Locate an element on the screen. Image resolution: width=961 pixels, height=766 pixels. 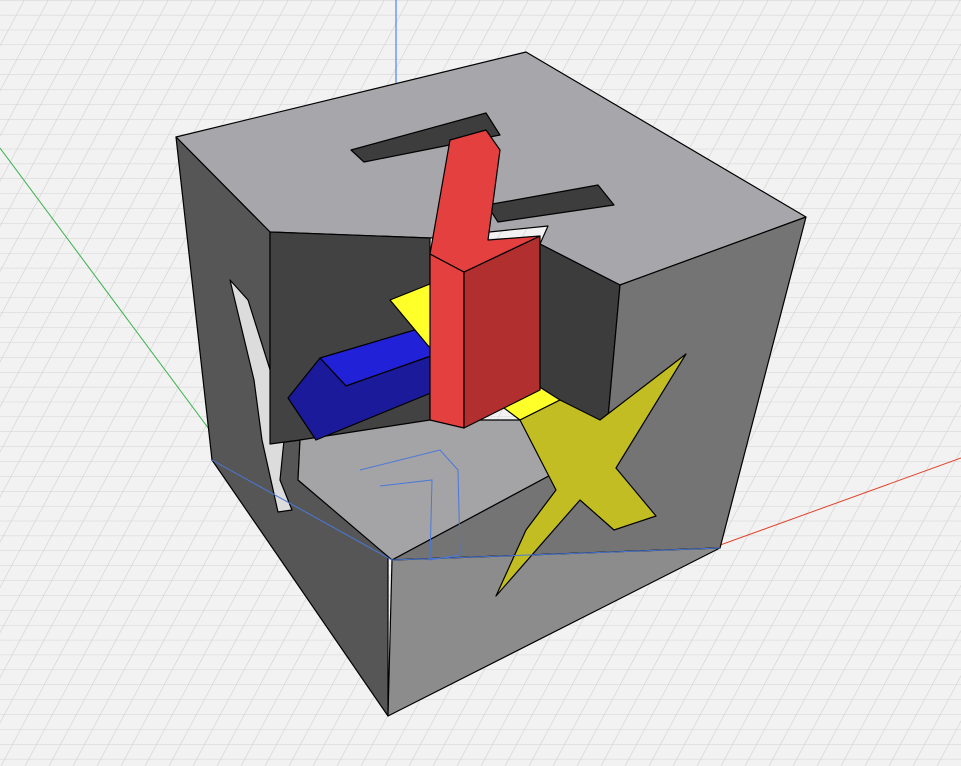
z-letter-front is located at coordinates (447, 341).